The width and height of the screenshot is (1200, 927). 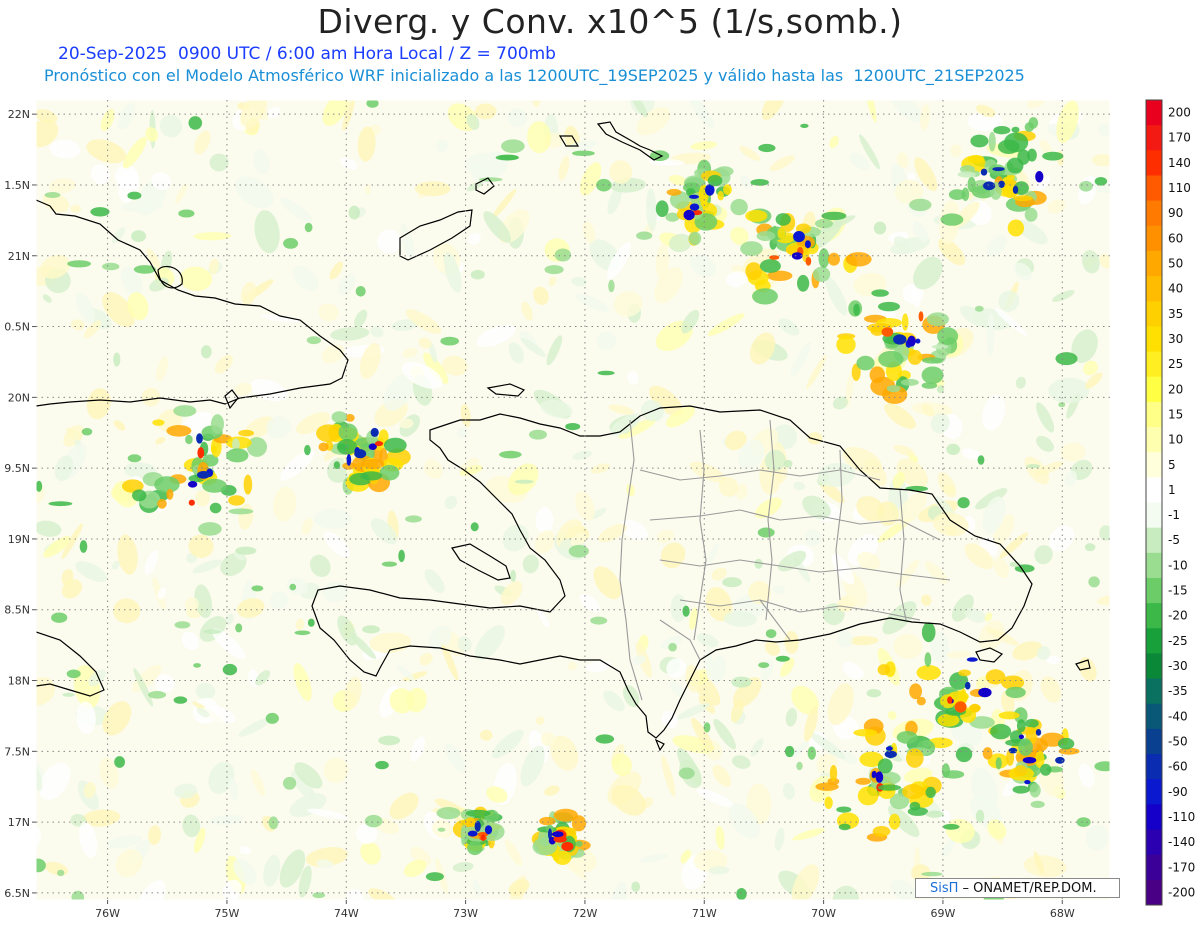 I want to click on colorbar-label: -20, so click(x=1178, y=616).